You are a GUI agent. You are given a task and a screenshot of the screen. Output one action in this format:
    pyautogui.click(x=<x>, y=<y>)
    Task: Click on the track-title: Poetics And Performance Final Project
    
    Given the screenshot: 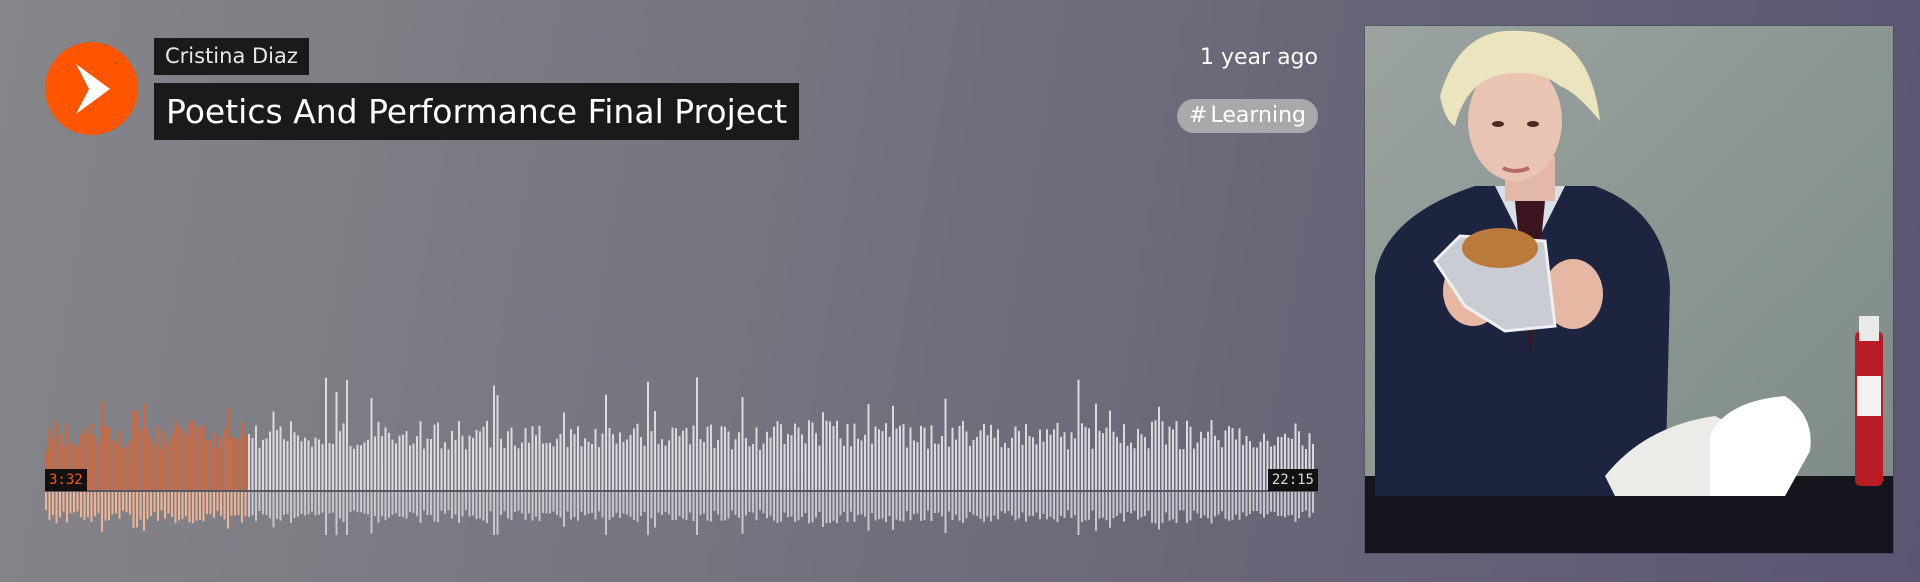 What is the action you would take?
    pyautogui.click(x=477, y=111)
    